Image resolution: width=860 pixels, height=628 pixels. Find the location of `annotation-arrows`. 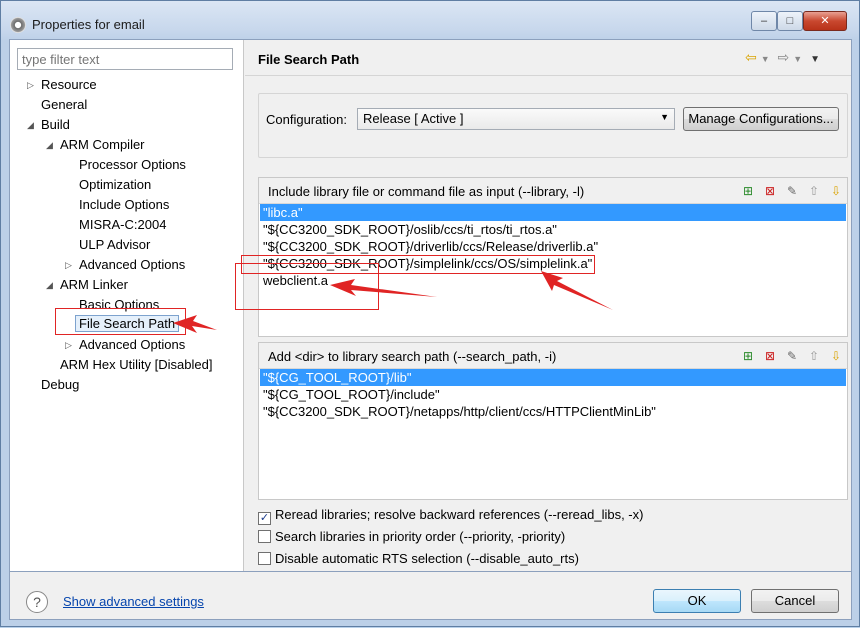

annotation-arrows is located at coordinates (393, 302).